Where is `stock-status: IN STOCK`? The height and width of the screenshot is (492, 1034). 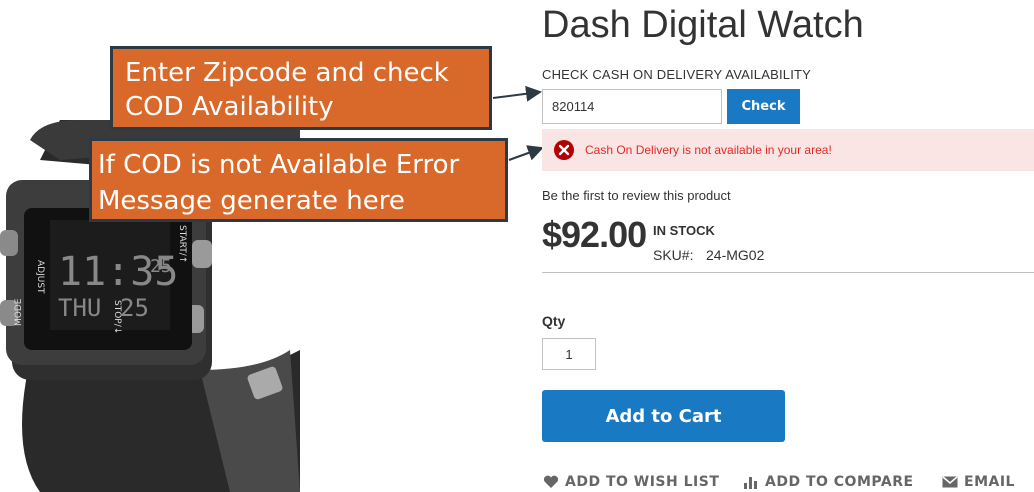
stock-status: IN STOCK is located at coordinates (684, 230).